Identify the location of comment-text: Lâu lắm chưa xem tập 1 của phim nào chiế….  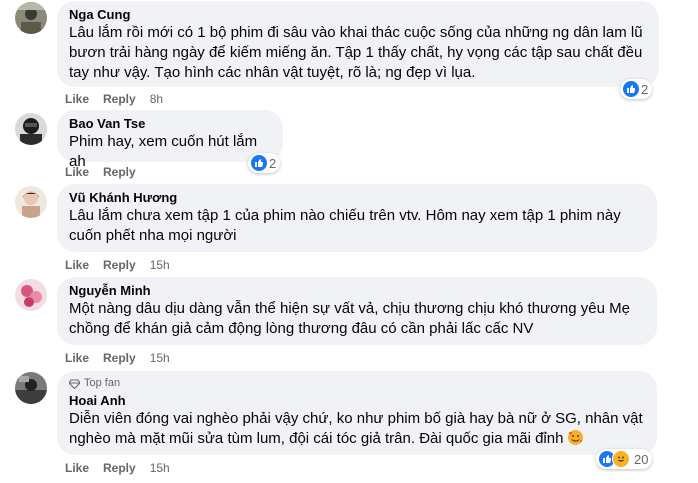
(345, 225).